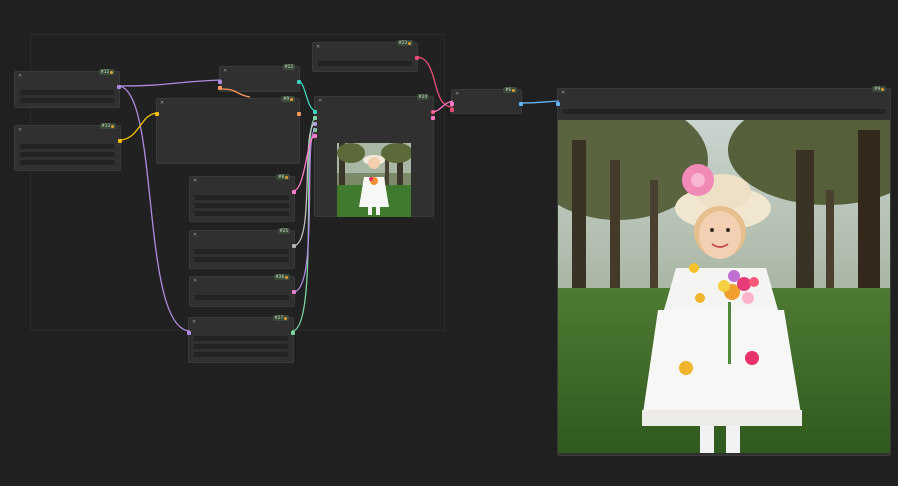 The height and width of the screenshot is (486, 898). Describe the element at coordinates (288, 67) in the screenshot. I see `node-id-badge: #22` at that location.